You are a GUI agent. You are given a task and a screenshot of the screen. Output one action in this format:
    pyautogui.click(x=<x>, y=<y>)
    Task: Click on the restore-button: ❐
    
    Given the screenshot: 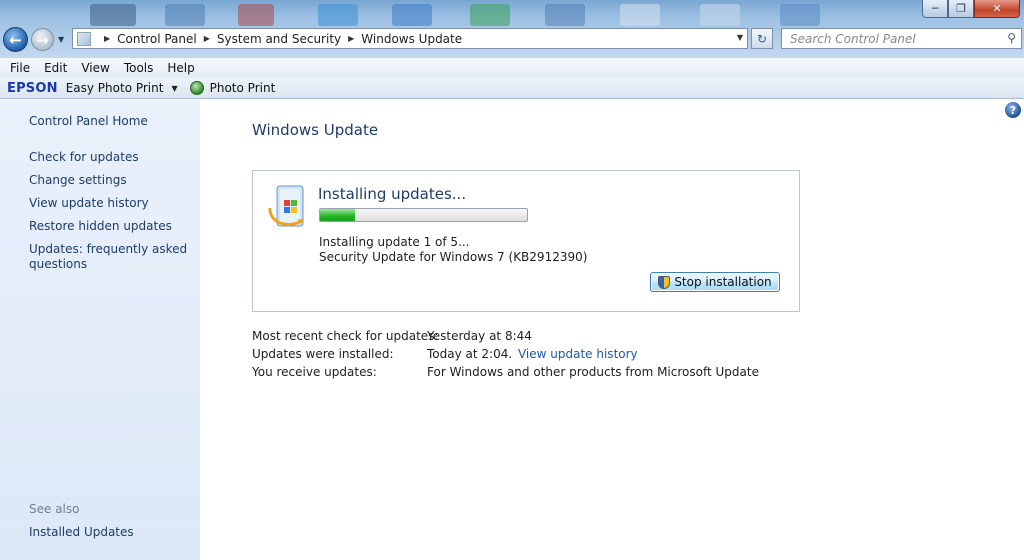 What is the action you would take?
    pyautogui.click(x=961, y=9)
    